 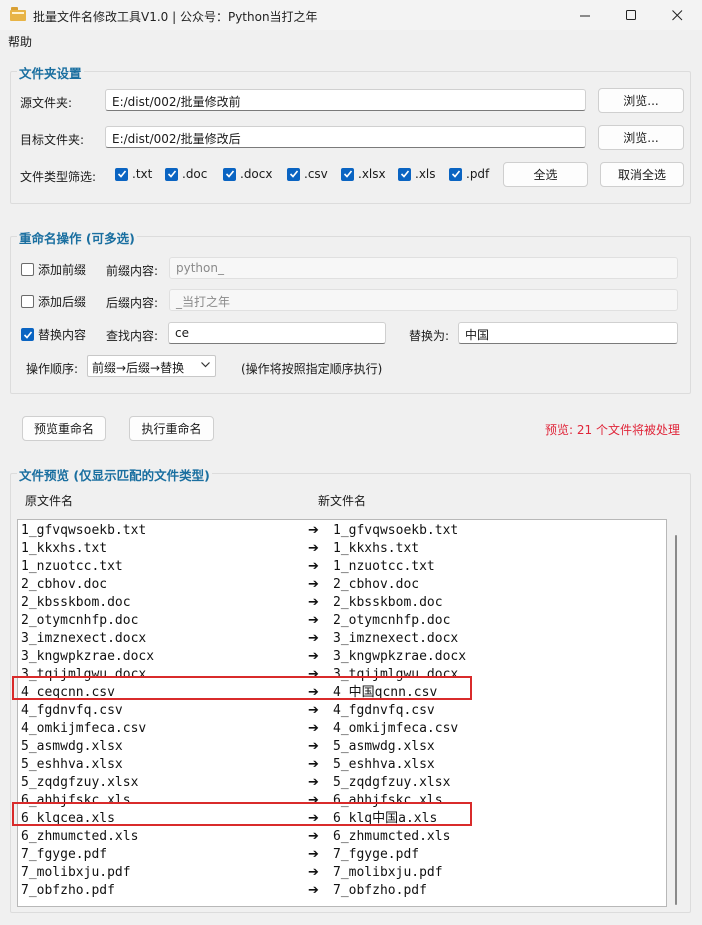 What do you see at coordinates (342, 501) in the screenshot?
I see `column-header-new: 新文件名` at bounding box center [342, 501].